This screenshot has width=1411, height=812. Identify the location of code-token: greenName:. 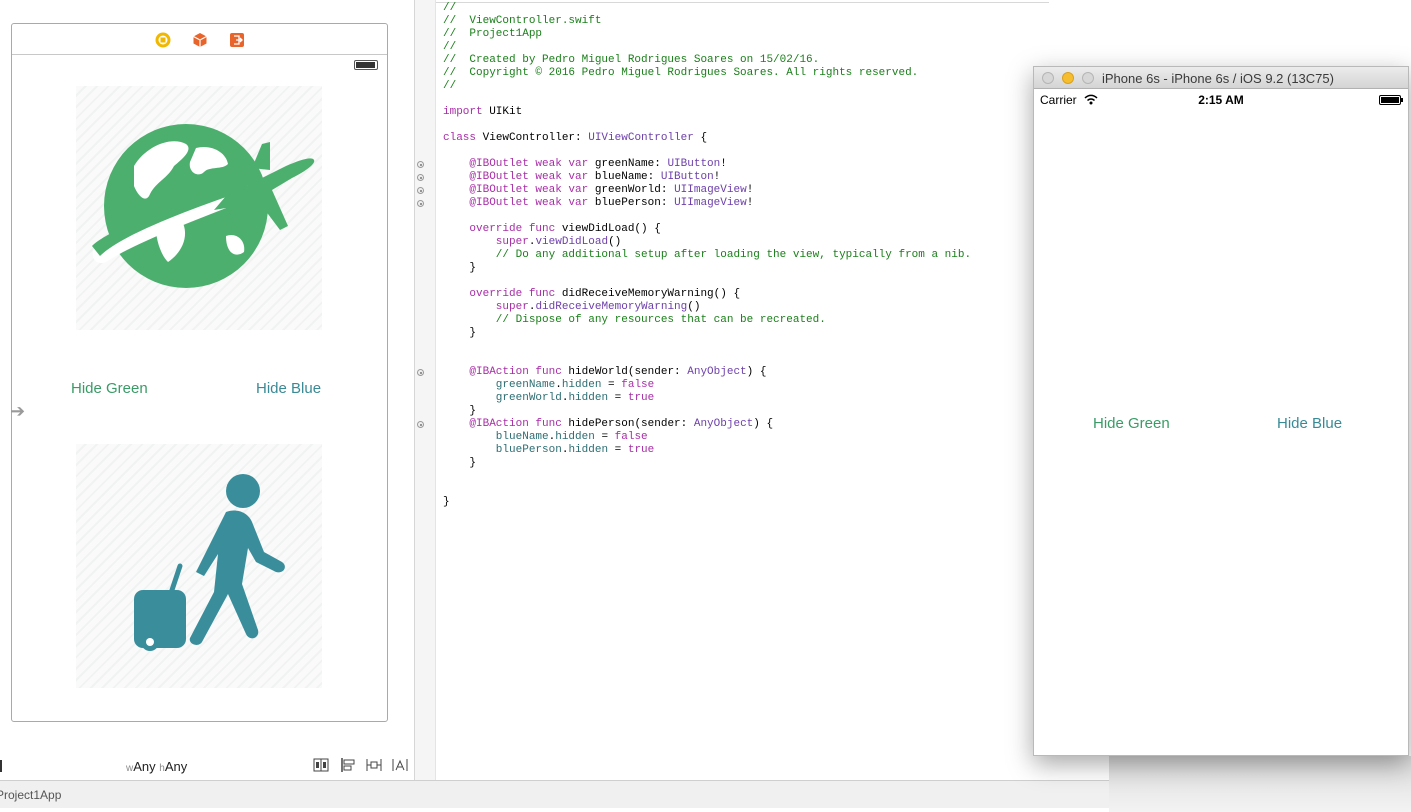
(628, 164).